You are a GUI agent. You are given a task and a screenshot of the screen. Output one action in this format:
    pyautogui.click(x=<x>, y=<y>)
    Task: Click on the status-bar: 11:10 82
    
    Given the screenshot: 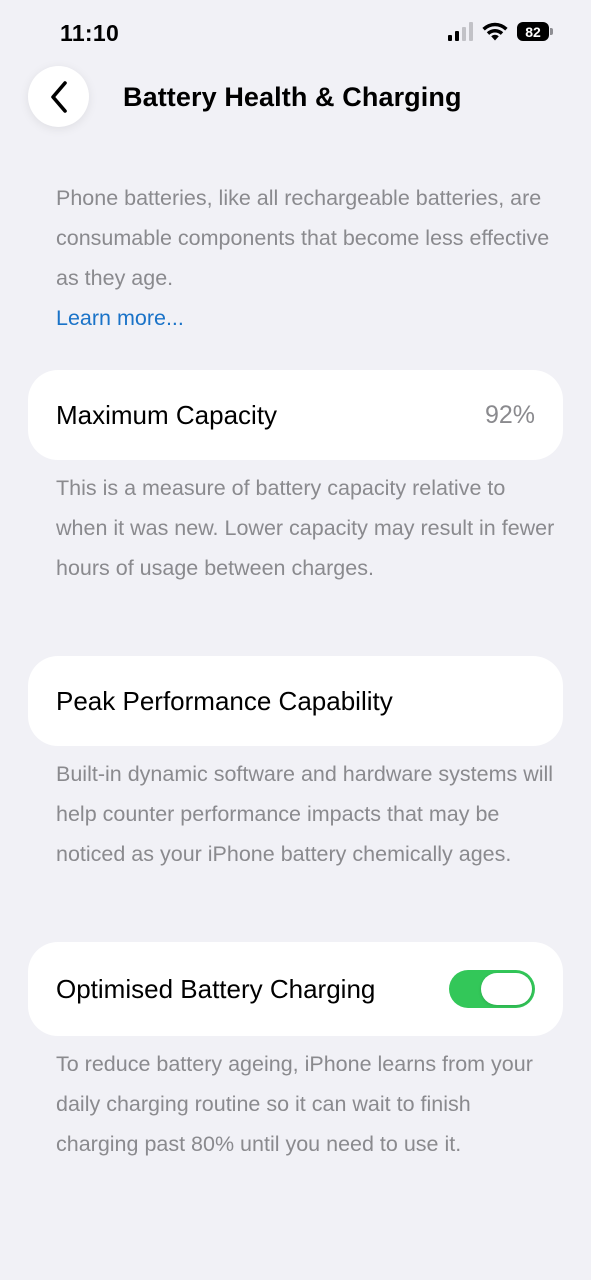 What is the action you would take?
    pyautogui.click(x=295, y=30)
    